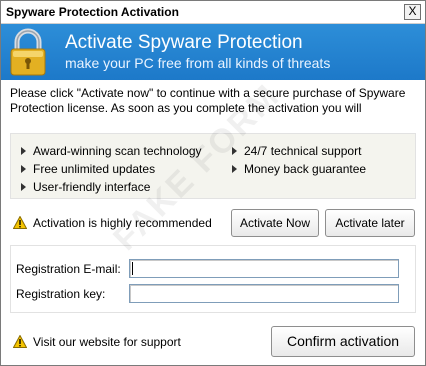 This screenshot has width=426, height=366. I want to click on email-label: Registration E-mail:, so click(68, 269).